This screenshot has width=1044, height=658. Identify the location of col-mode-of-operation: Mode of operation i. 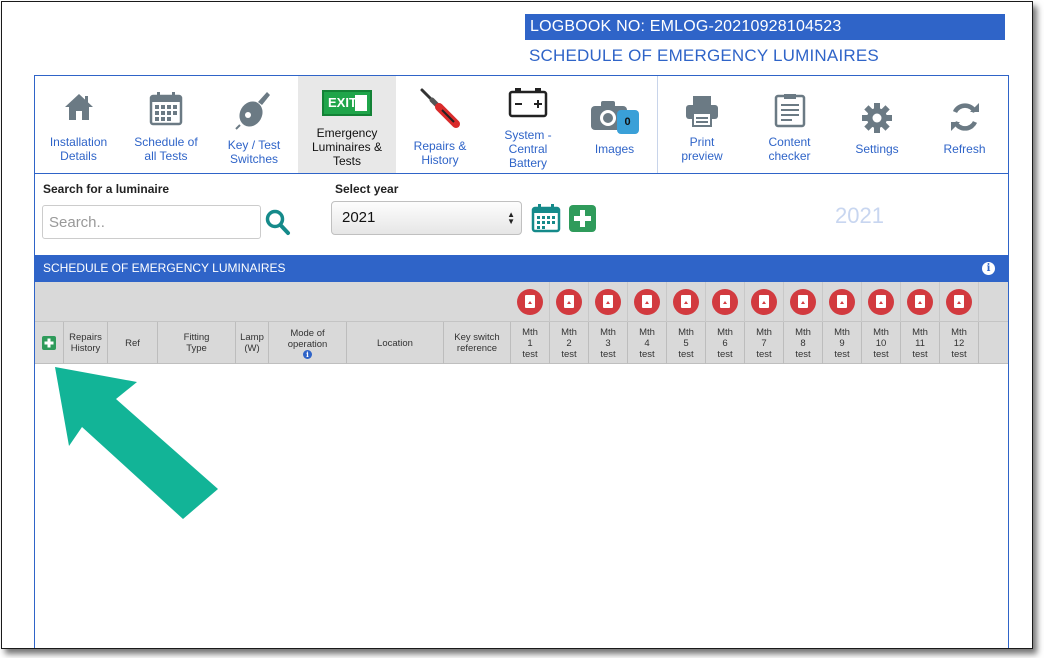
(308, 343).